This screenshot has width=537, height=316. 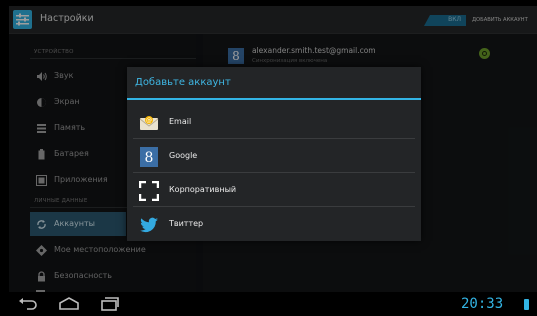 I want to click on corporate-icon, so click(x=149, y=191).